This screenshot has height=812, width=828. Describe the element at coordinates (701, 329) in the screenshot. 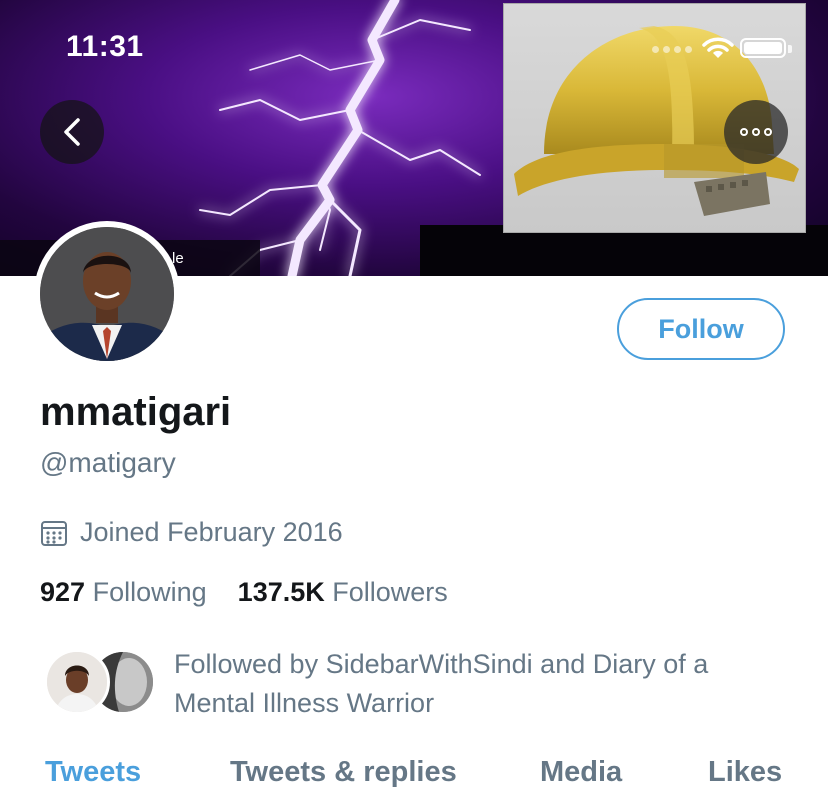

I see `follow-button: Follow` at that location.